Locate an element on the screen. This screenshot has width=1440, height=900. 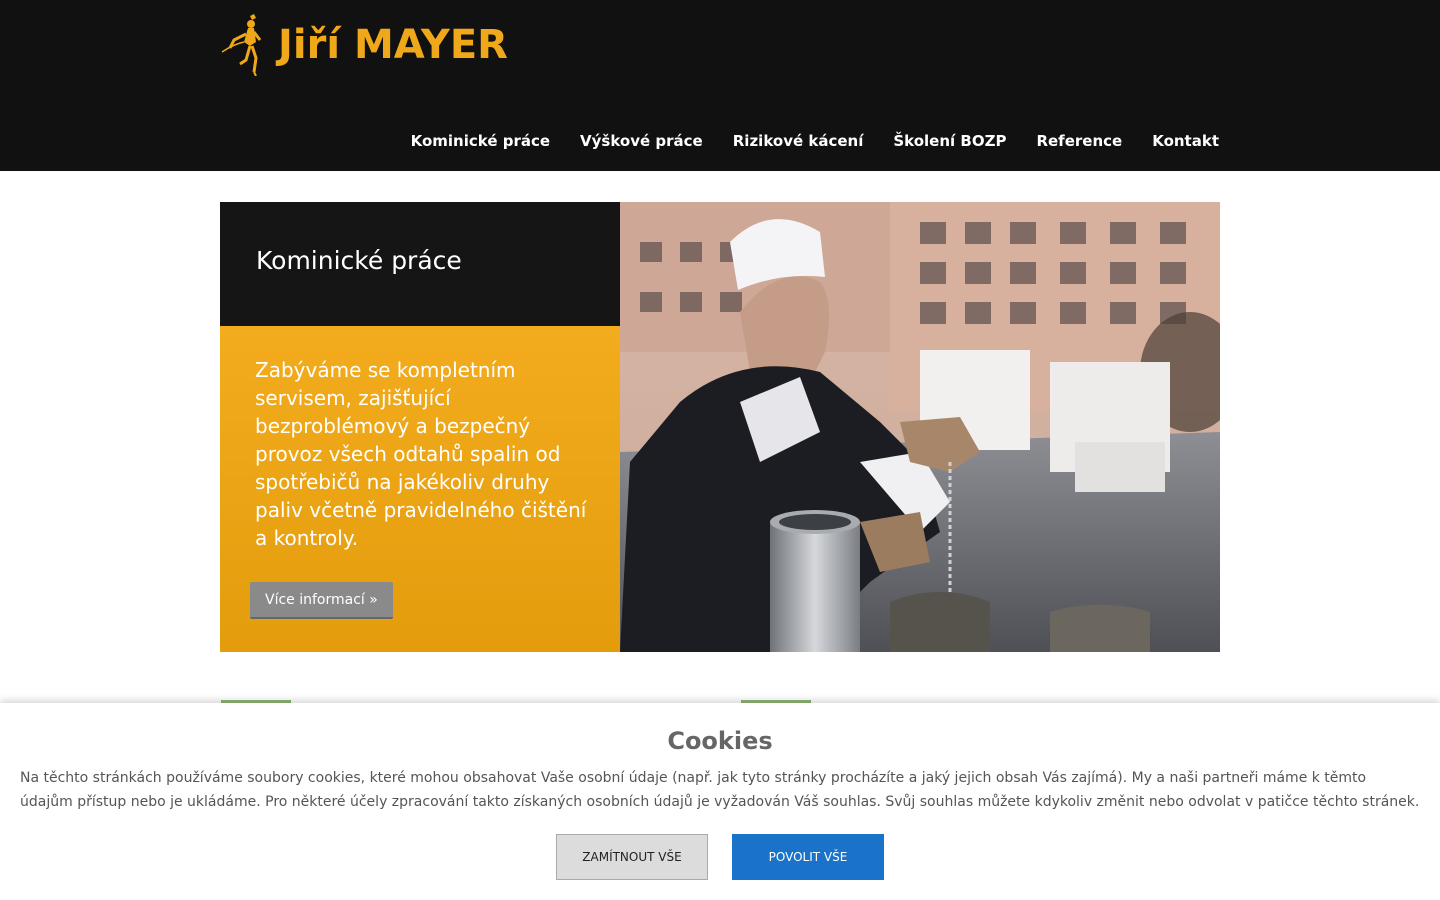
cookie-title: Cookies is located at coordinates (720, 741).